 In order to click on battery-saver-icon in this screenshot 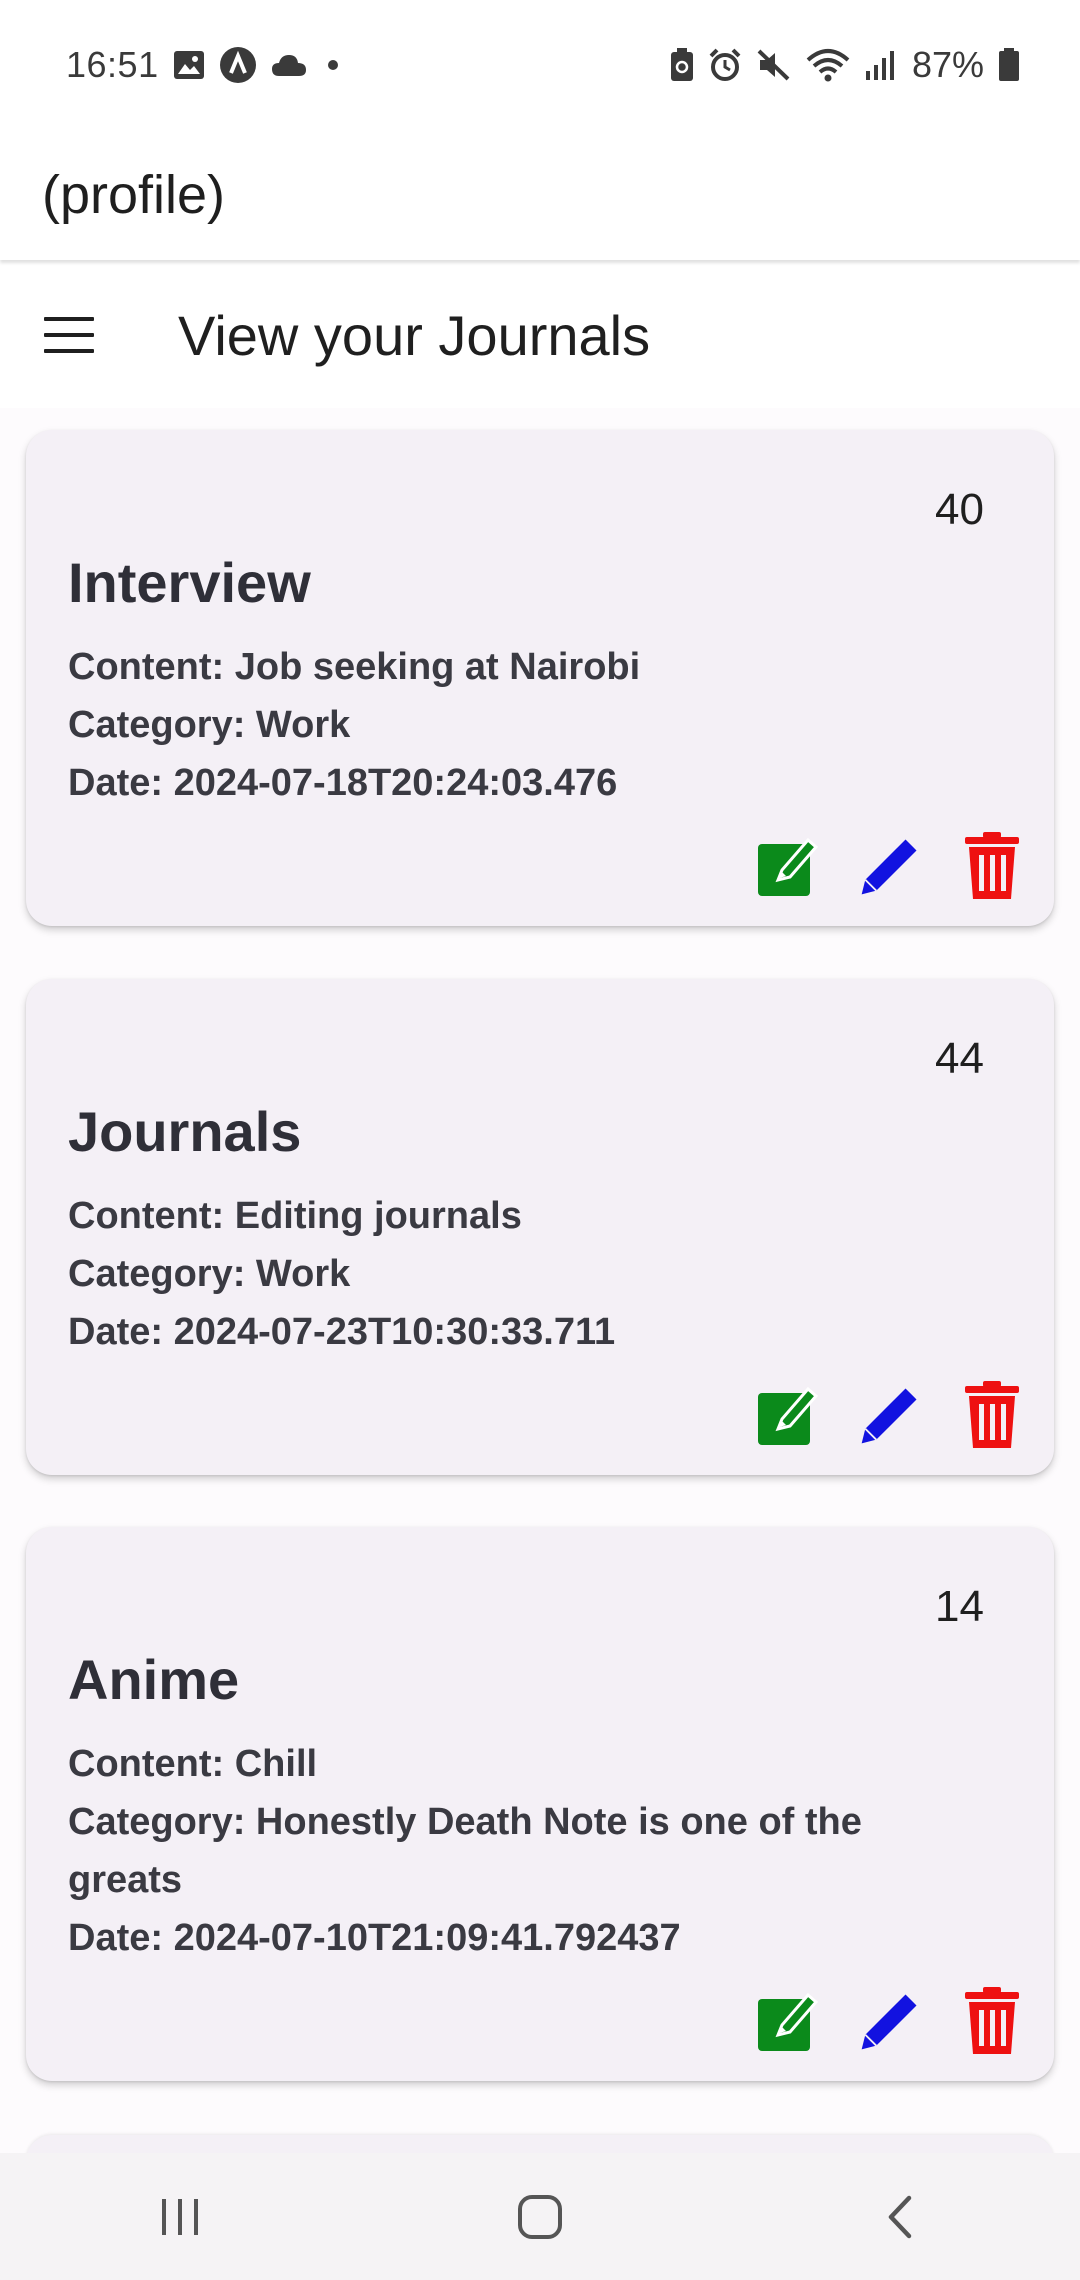, I will do `click(682, 65)`.